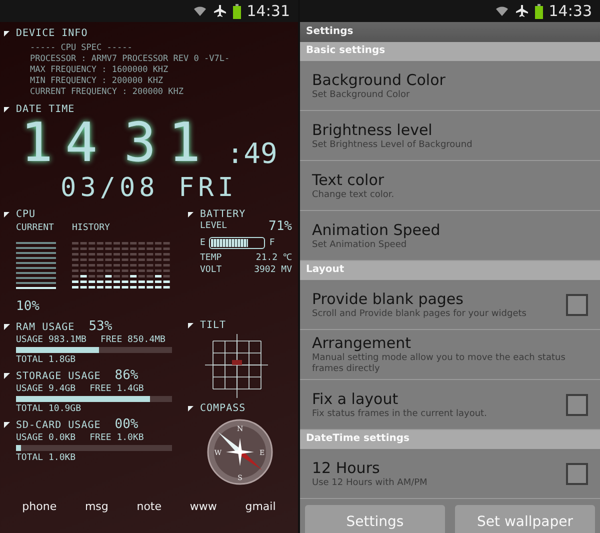 Image resolution: width=600 pixels, height=533 pixels. What do you see at coordinates (379, 79) in the screenshot?
I see `item-title: Background Color` at bounding box center [379, 79].